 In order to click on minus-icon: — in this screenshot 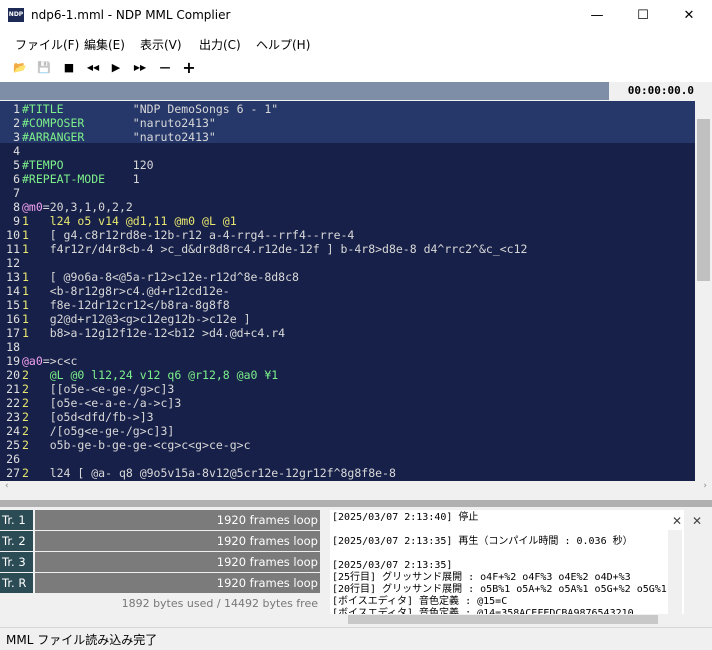, I will do `click(165, 68)`.